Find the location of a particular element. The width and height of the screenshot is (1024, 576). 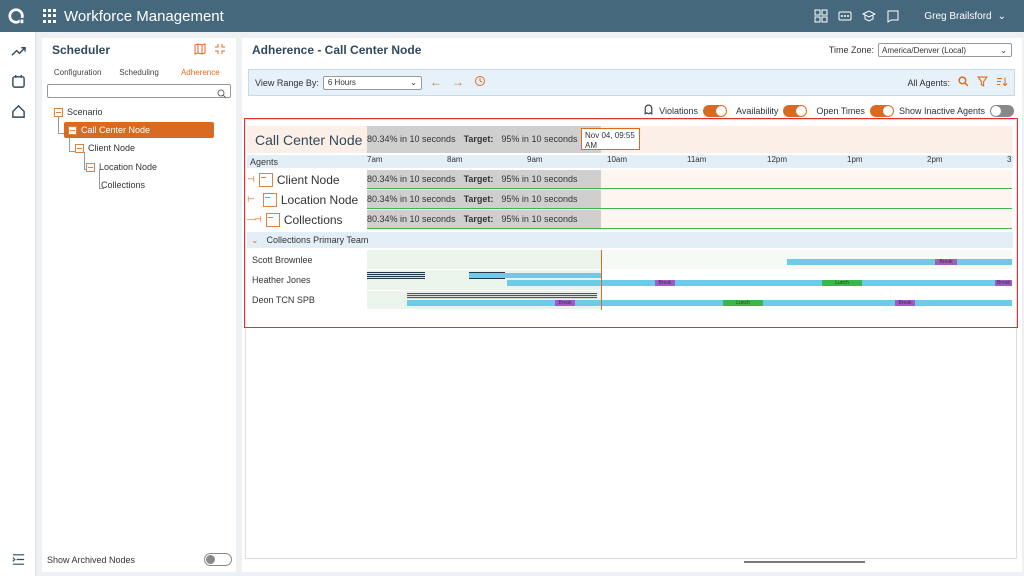

client-node-name: Client Node is located at coordinates (308, 179).